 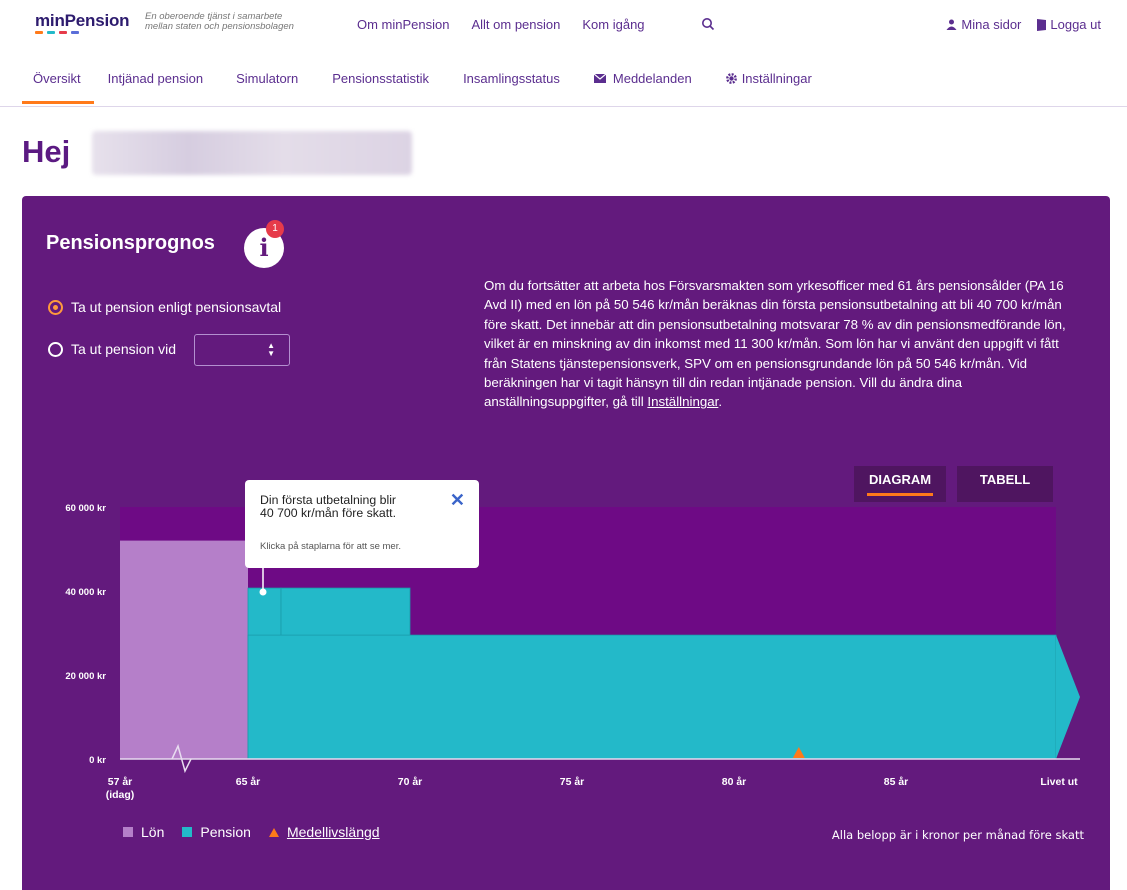 I want to click on search-icon, so click(x=708, y=24).